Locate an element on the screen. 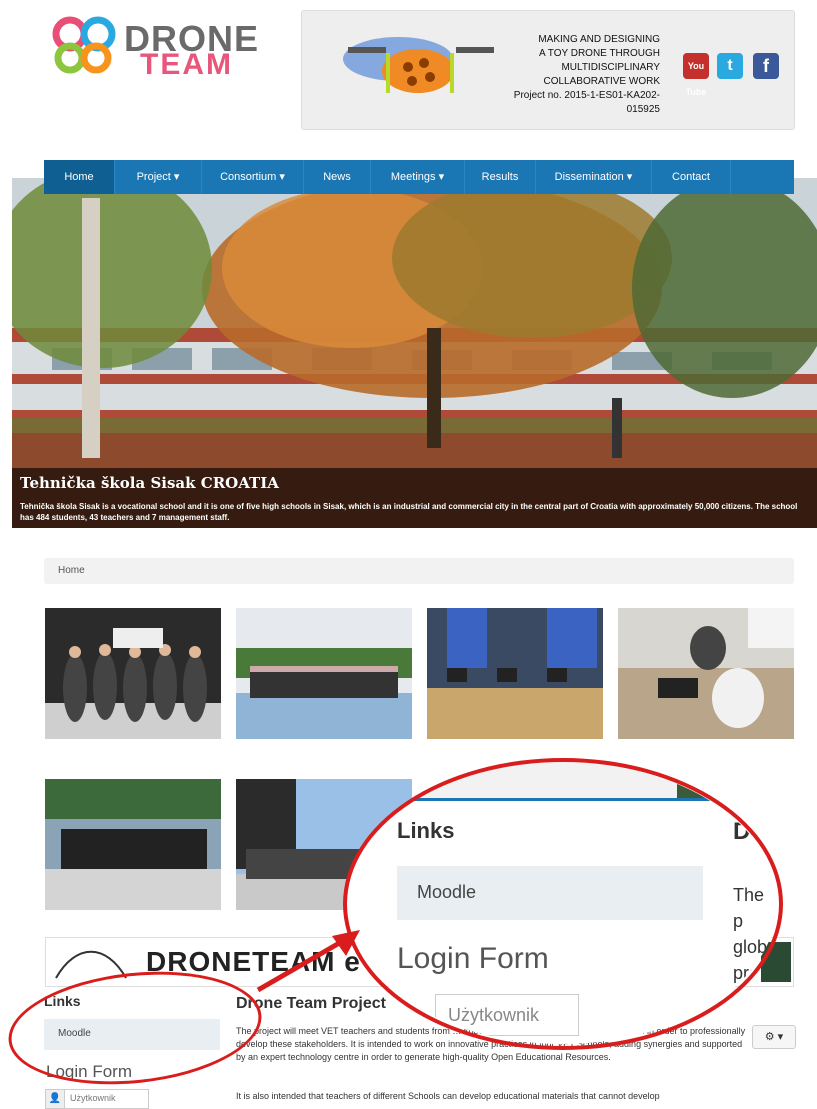 The image size is (817, 1109). nav-contact: Contact is located at coordinates (691, 177).